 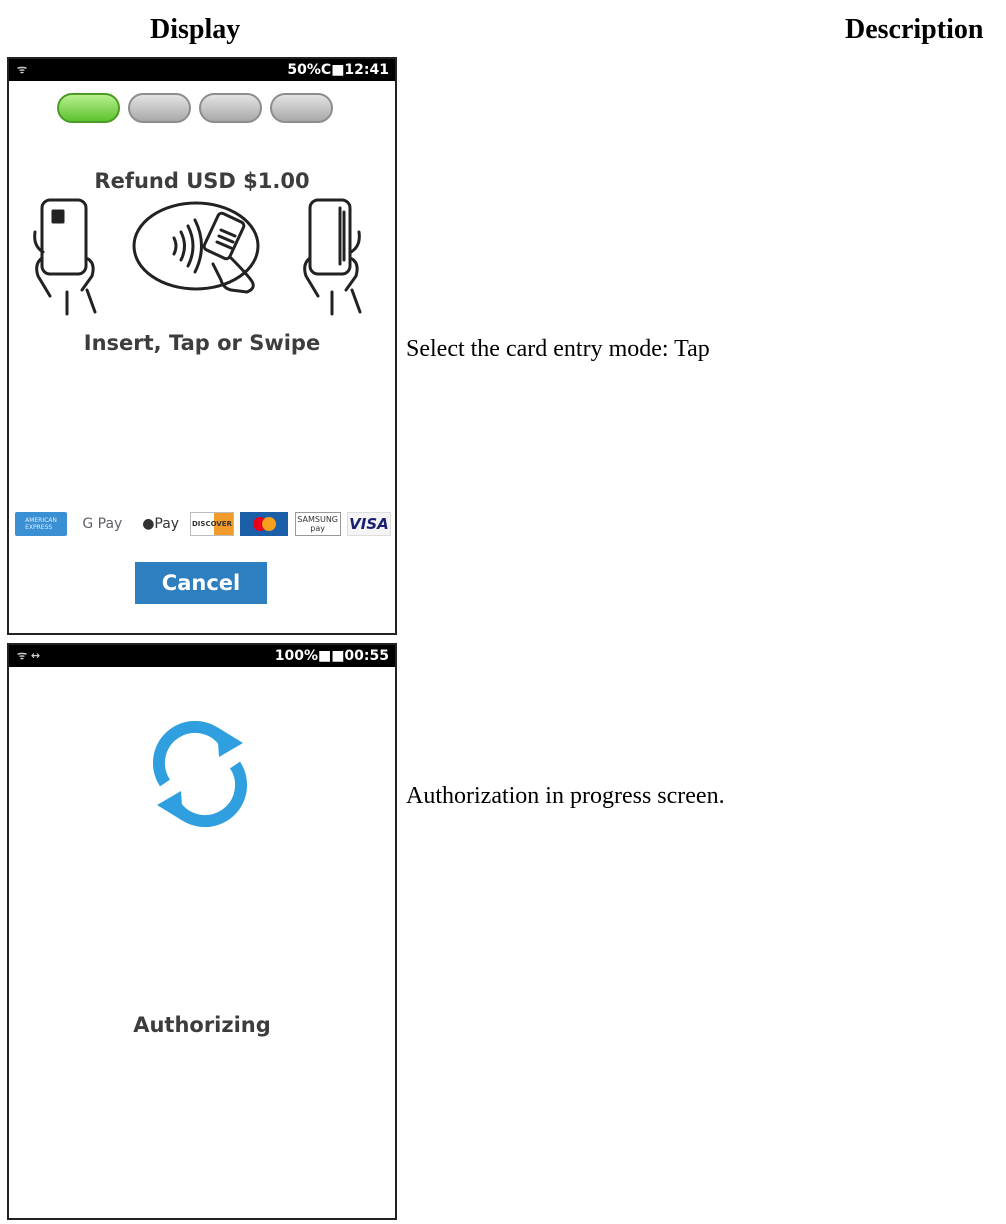 I want to click on refresh-spinner-icon, so click(x=200, y=774).